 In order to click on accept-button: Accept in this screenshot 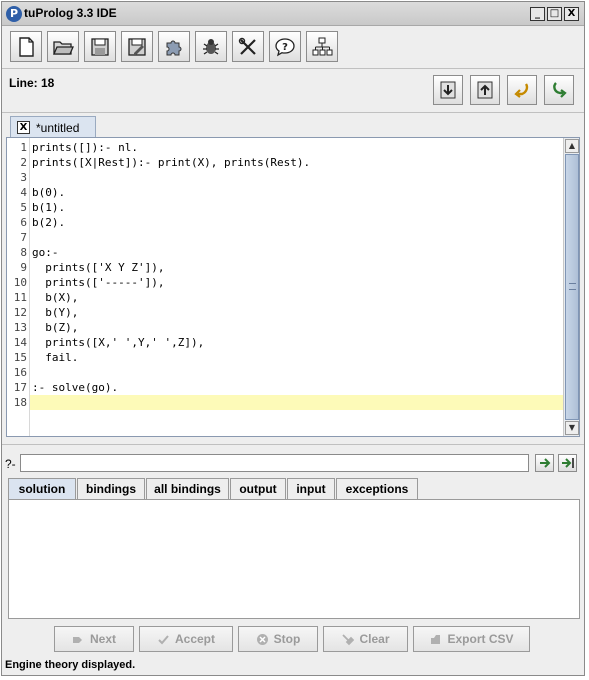, I will do `click(186, 639)`.